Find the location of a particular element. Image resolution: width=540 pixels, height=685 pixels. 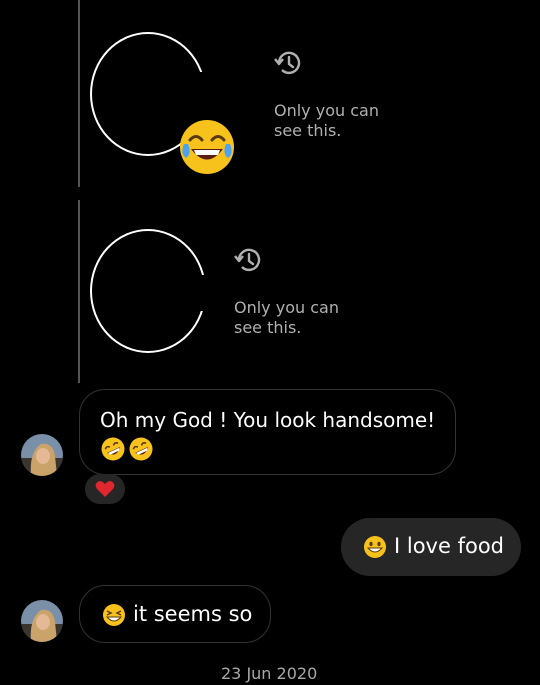

message-bubble: Oh my God ! You look handsome! is located at coordinates (267, 432).